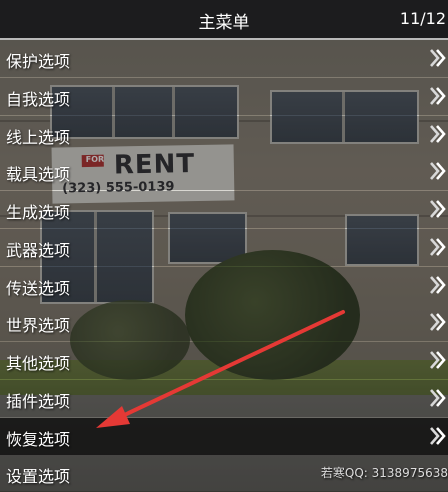 The image size is (448, 492). I want to click on author-contact-text: 若寒QQ: 3138975638, so click(384, 473).